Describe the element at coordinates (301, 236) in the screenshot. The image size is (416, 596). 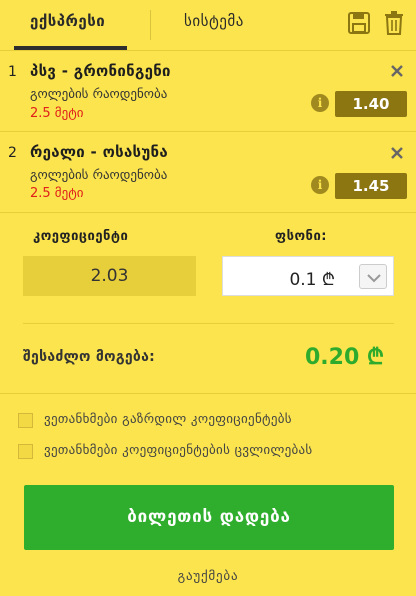
I see `stake-label: ფსონი:` at that location.